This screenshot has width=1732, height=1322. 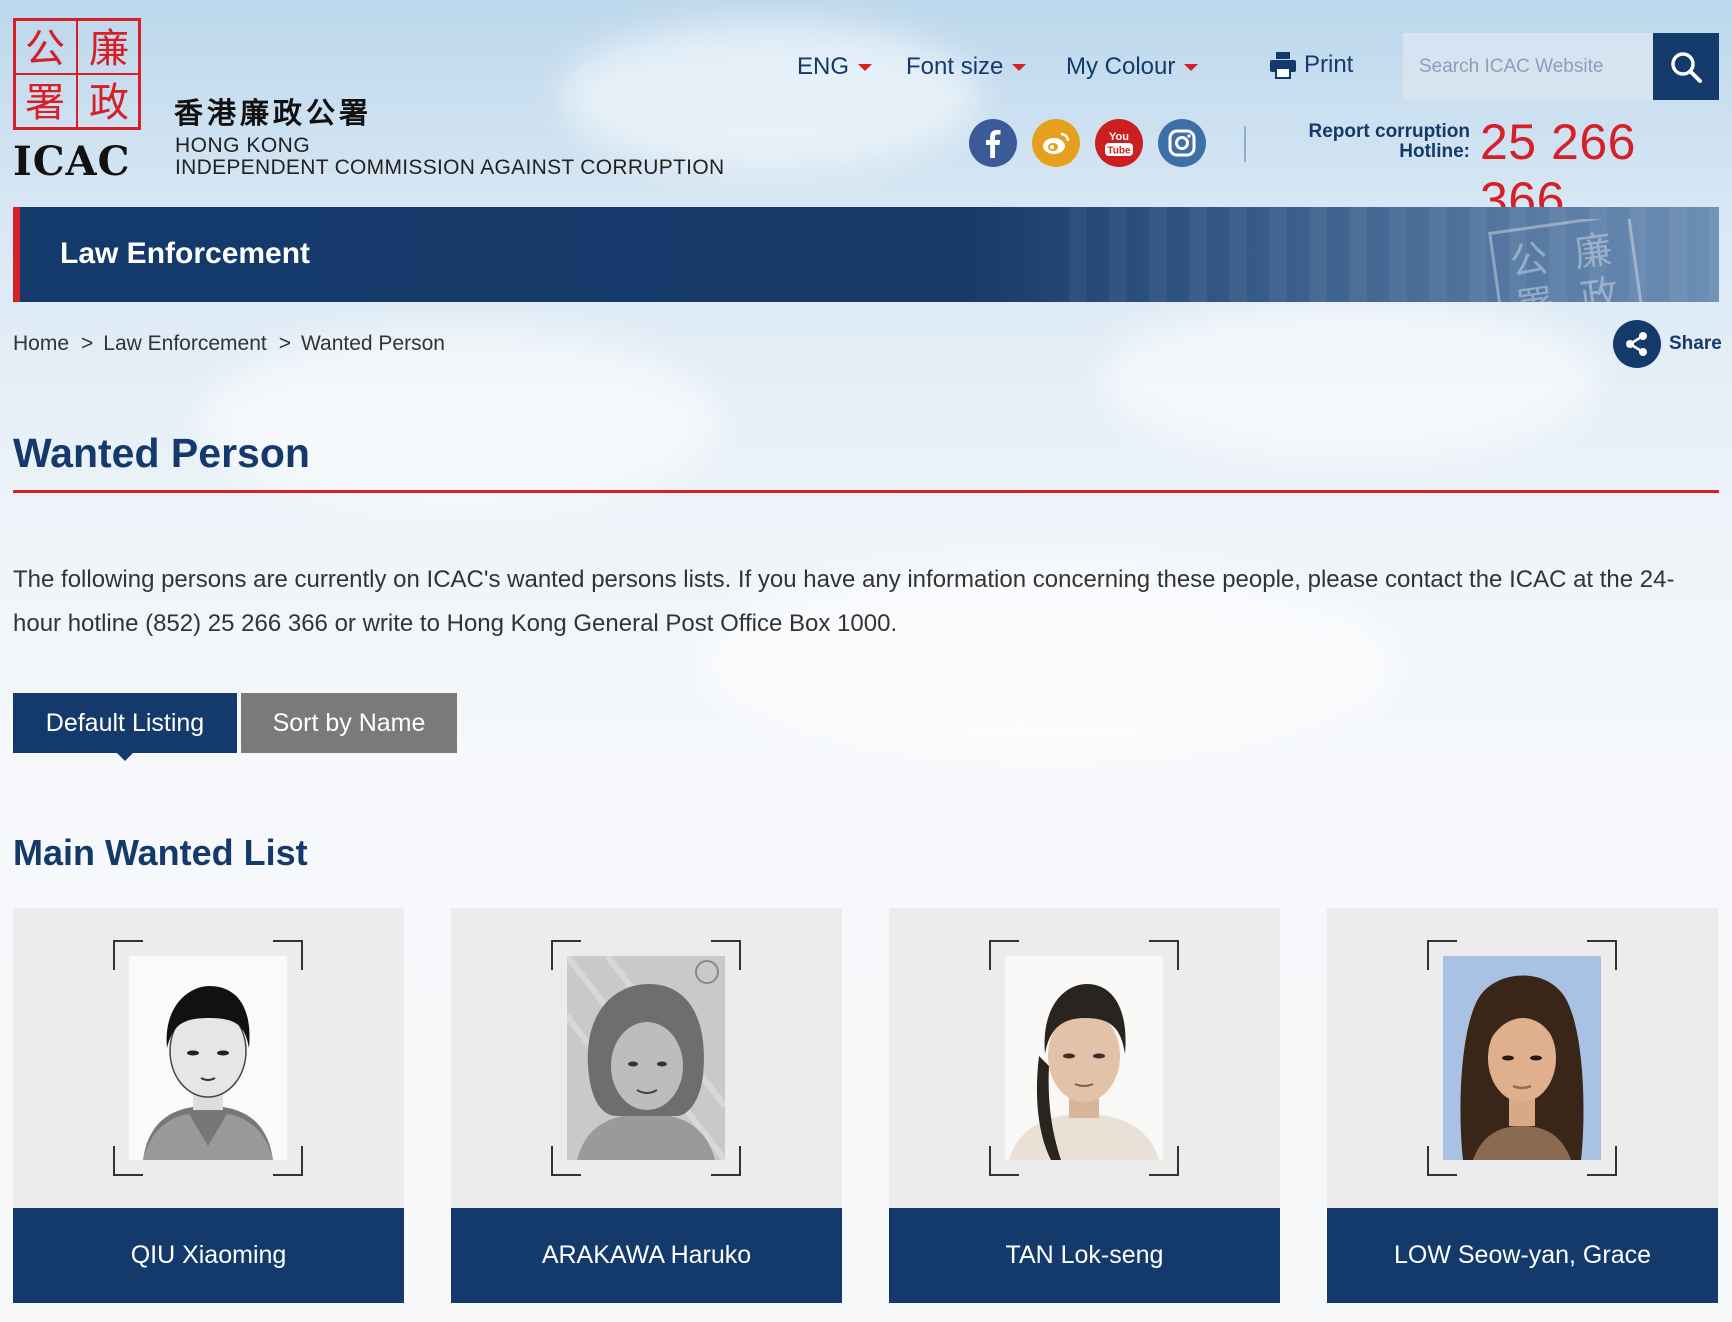 What do you see at coordinates (1245, 144) in the screenshot?
I see `header-divider` at bounding box center [1245, 144].